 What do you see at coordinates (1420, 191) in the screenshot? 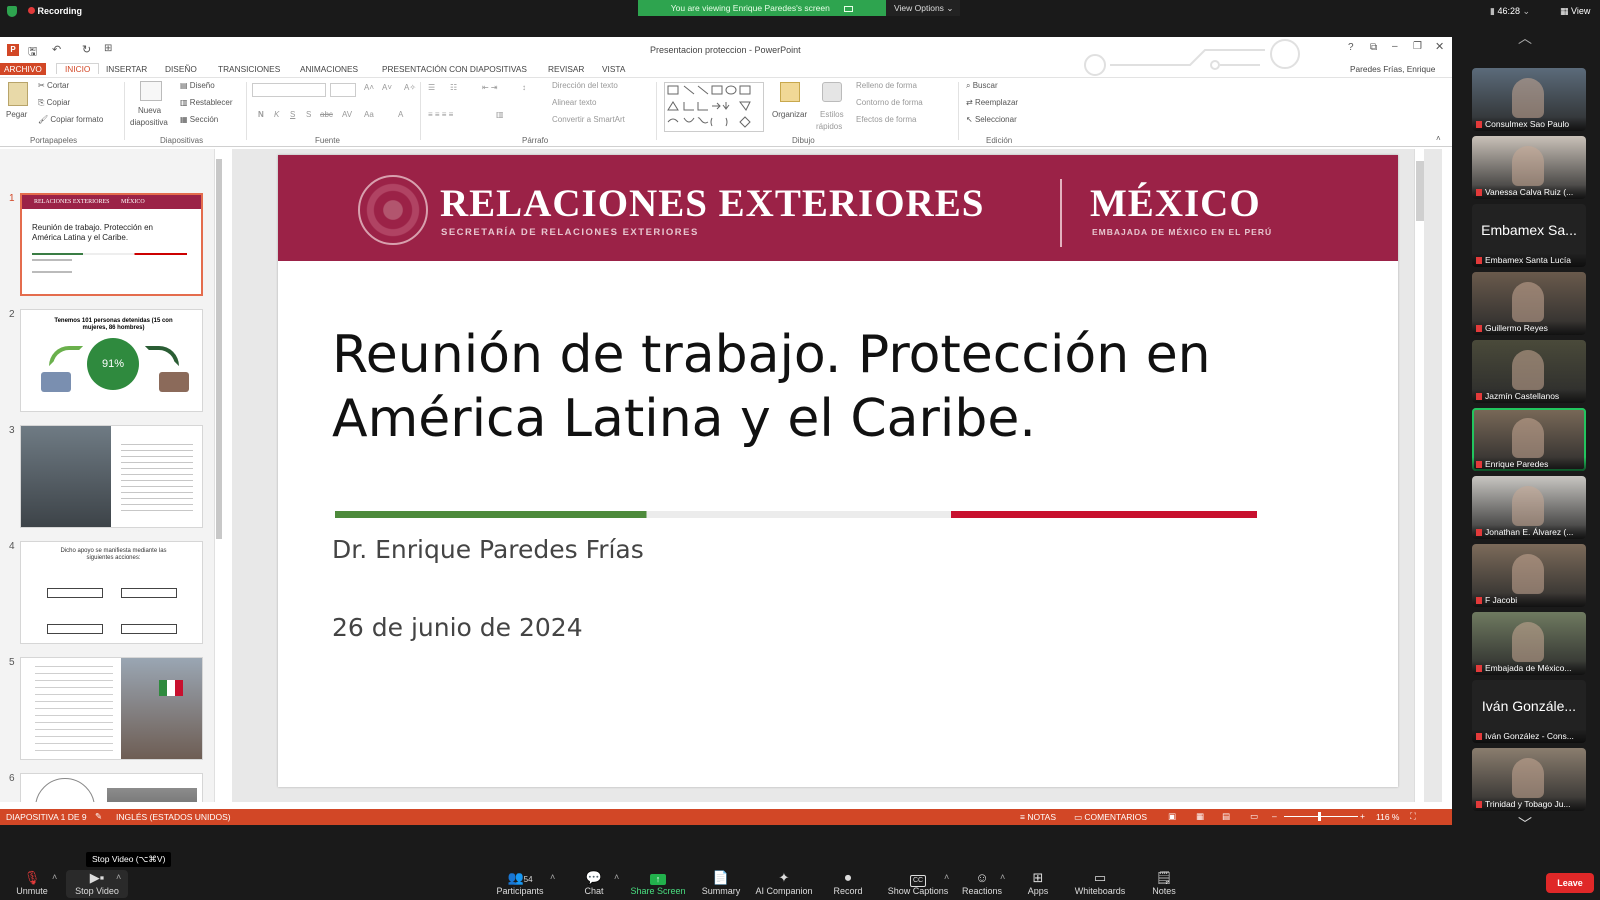
I see `slide-scrollbar-thumb` at bounding box center [1420, 191].